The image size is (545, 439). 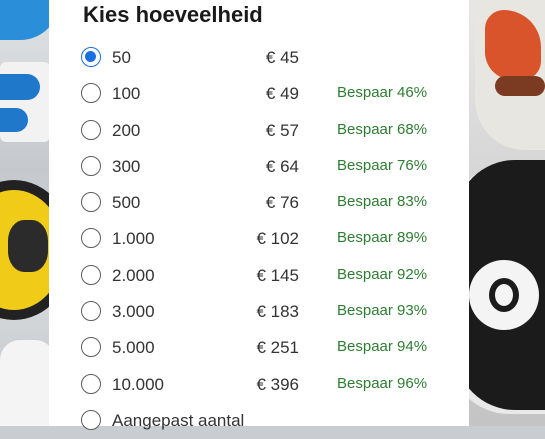 I want to click on quantity-option: 100 € 49 Bespaar 46%, so click(x=271, y=94).